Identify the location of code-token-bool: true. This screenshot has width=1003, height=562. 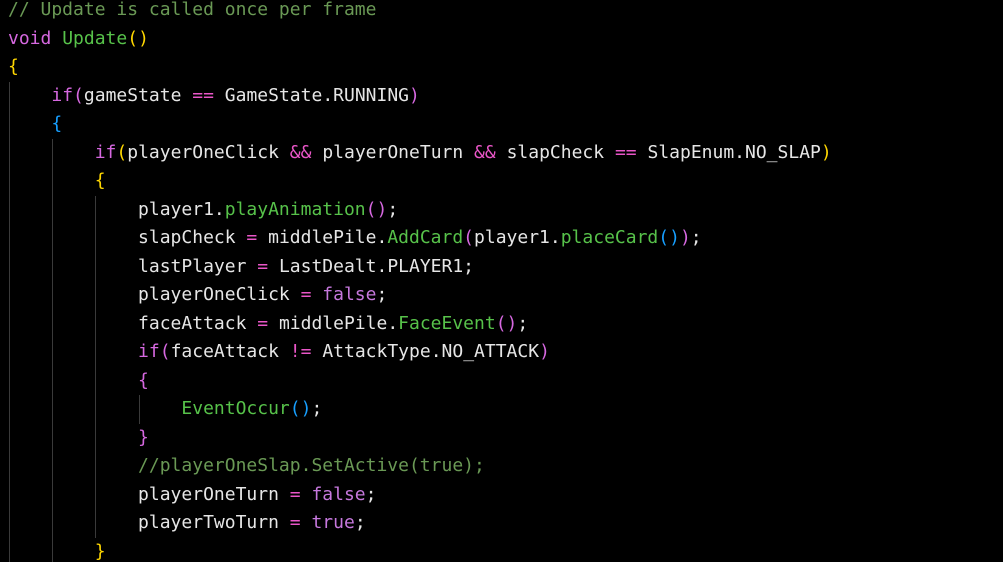
(333, 522).